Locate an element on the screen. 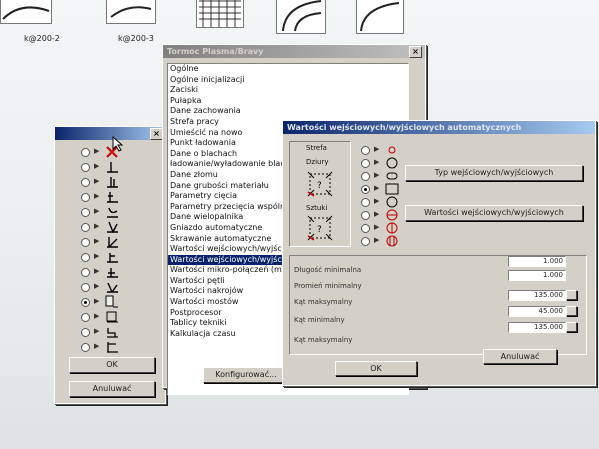 This screenshot has height=449, width=599. max-angle-field: 135.000 is located at coordinates (537, 295).